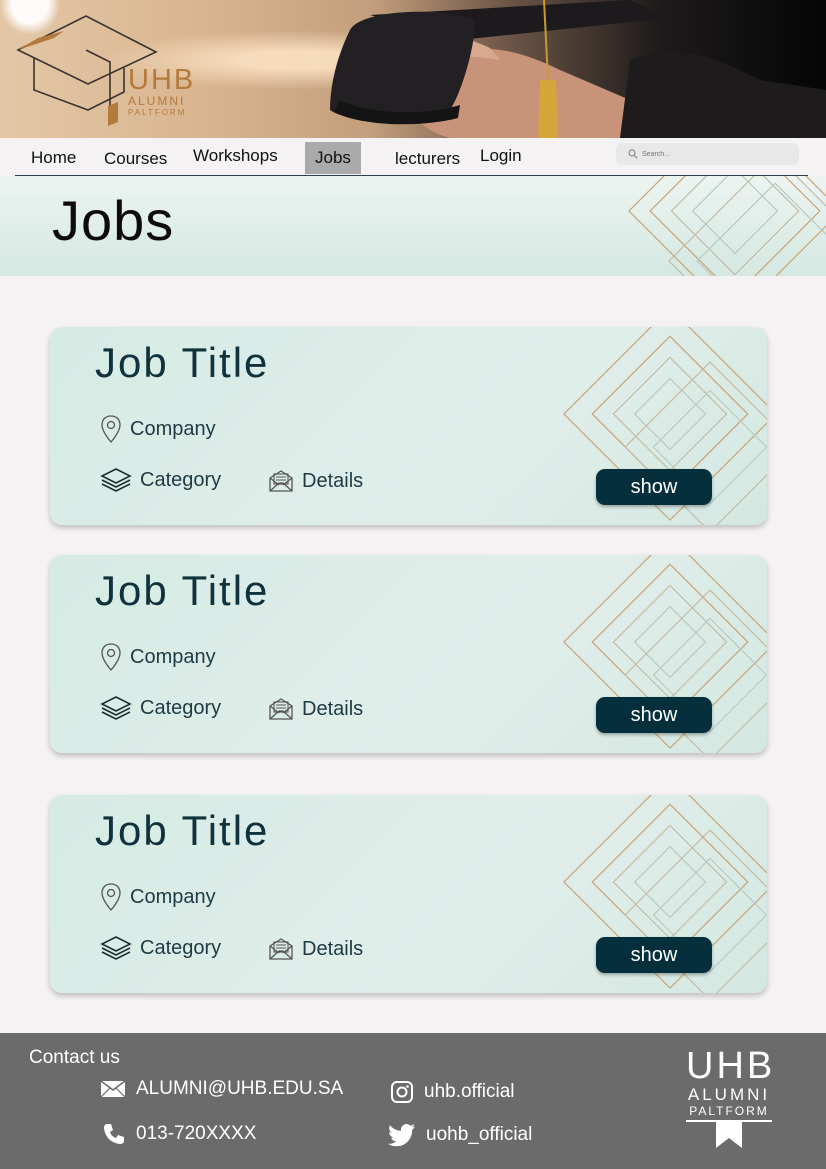  What do you see at coordinates (135, 159) in the screenshot?
I see `nav-courses: Courses` at bounding box center [135, 159].